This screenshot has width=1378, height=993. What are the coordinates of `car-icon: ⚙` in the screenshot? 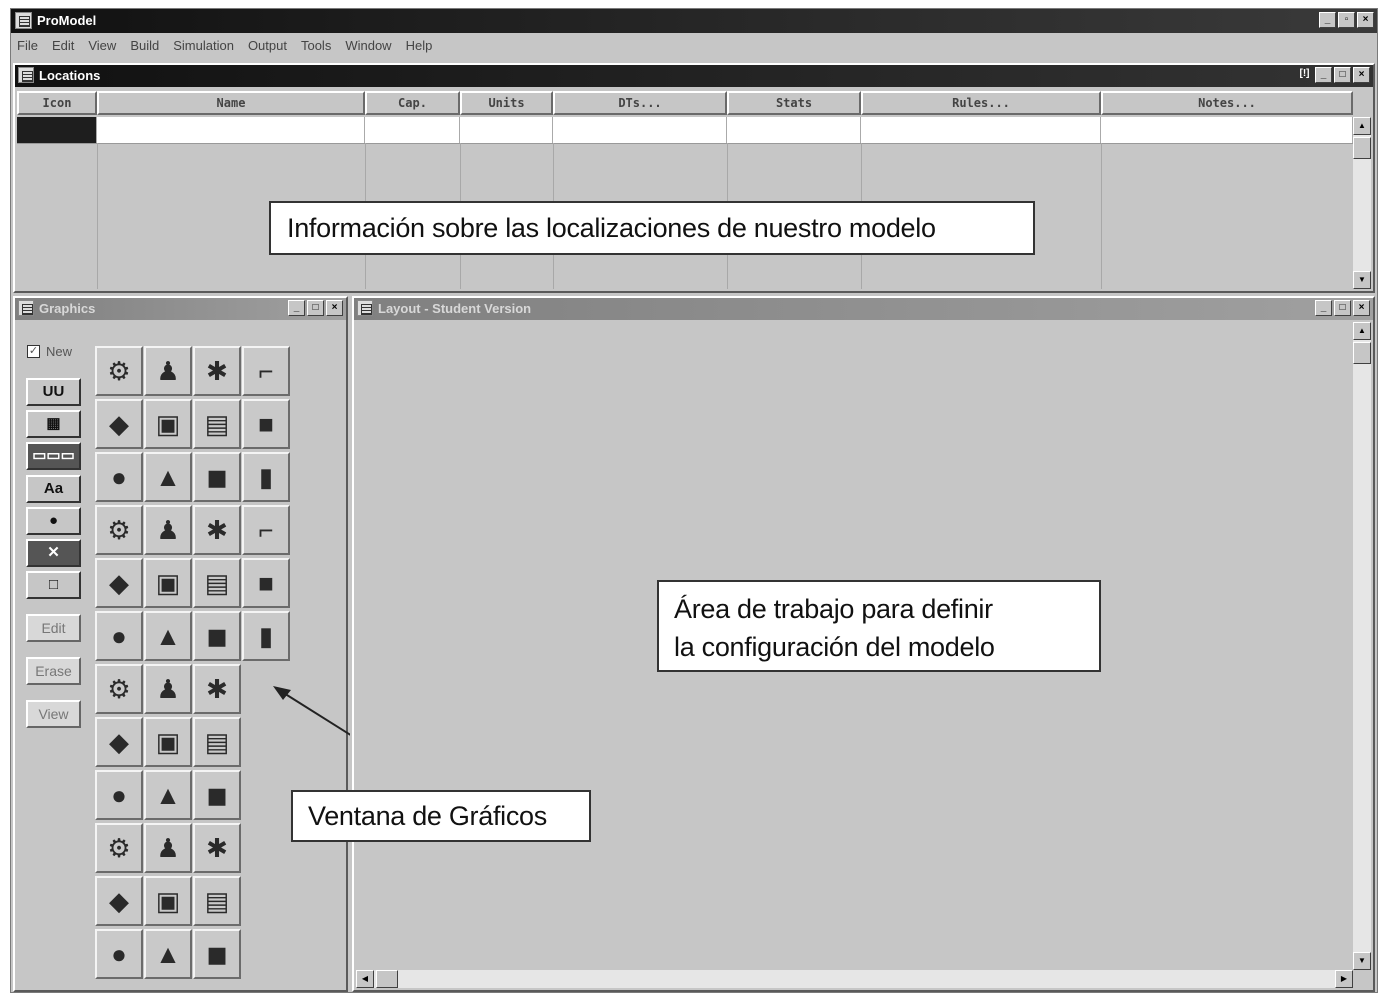 It's located at (119, 848).